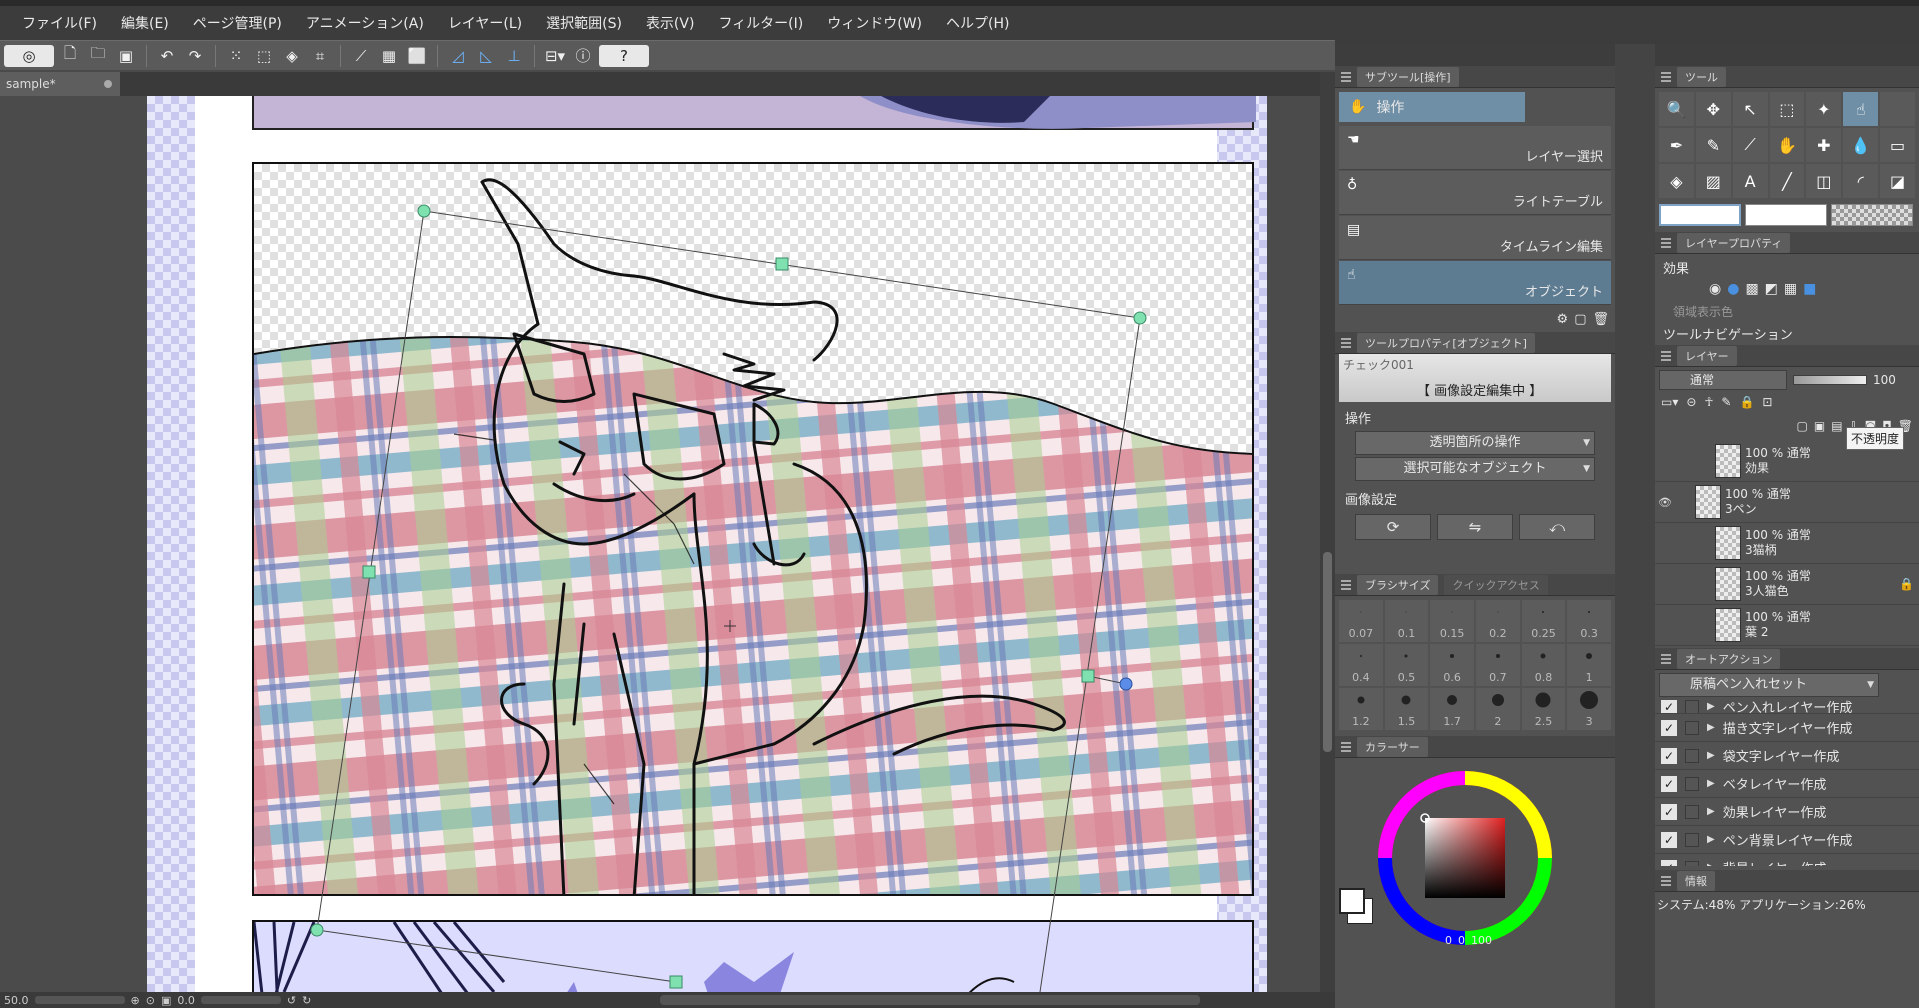 The width and height of the screenshot is (1919, 1008). I want to click on rotate-right-icon: ↻, so click(306, 1000).